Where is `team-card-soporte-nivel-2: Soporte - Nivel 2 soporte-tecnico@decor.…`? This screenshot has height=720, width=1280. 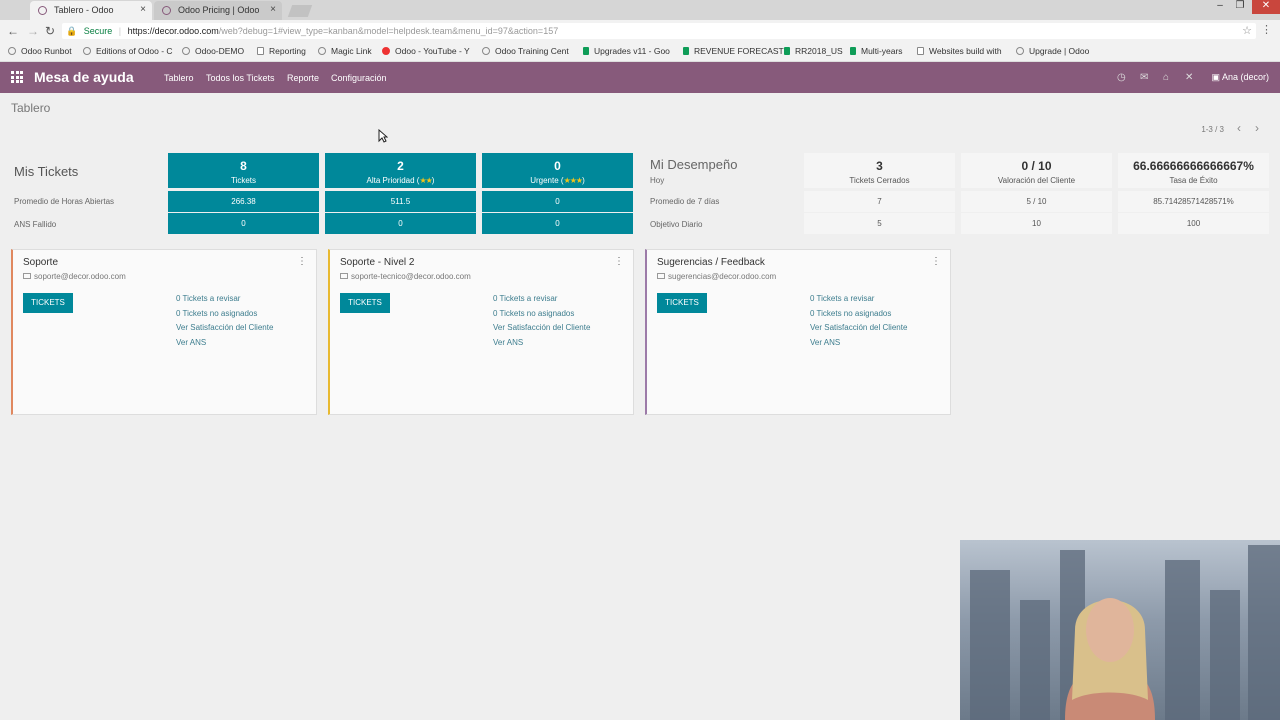
team-card-soporte-nivel-2: Soporte - Nivel 2 soporte-tecnico@decor.… is located at coordinates (481, 332).